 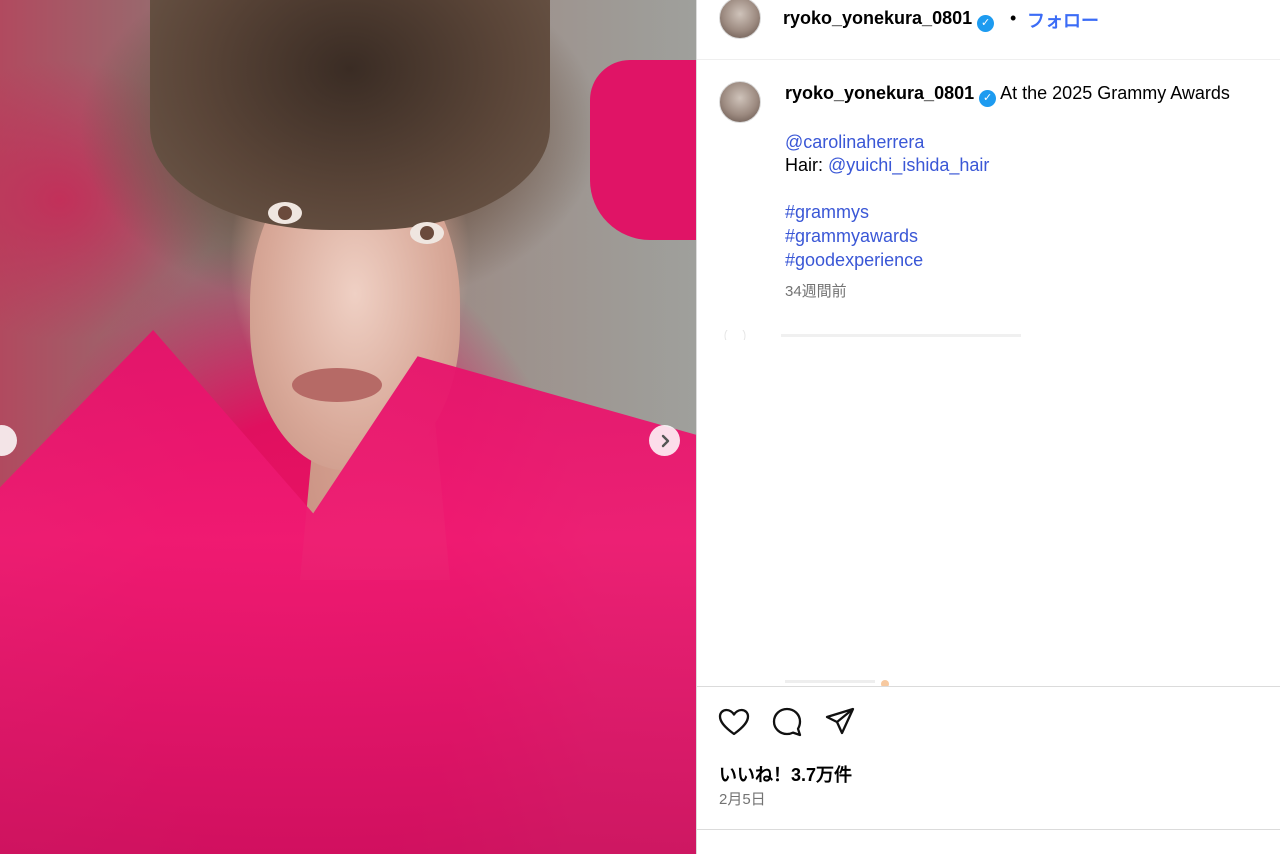 I want to click on chevron-right-icon, so click(x=665, y=440).